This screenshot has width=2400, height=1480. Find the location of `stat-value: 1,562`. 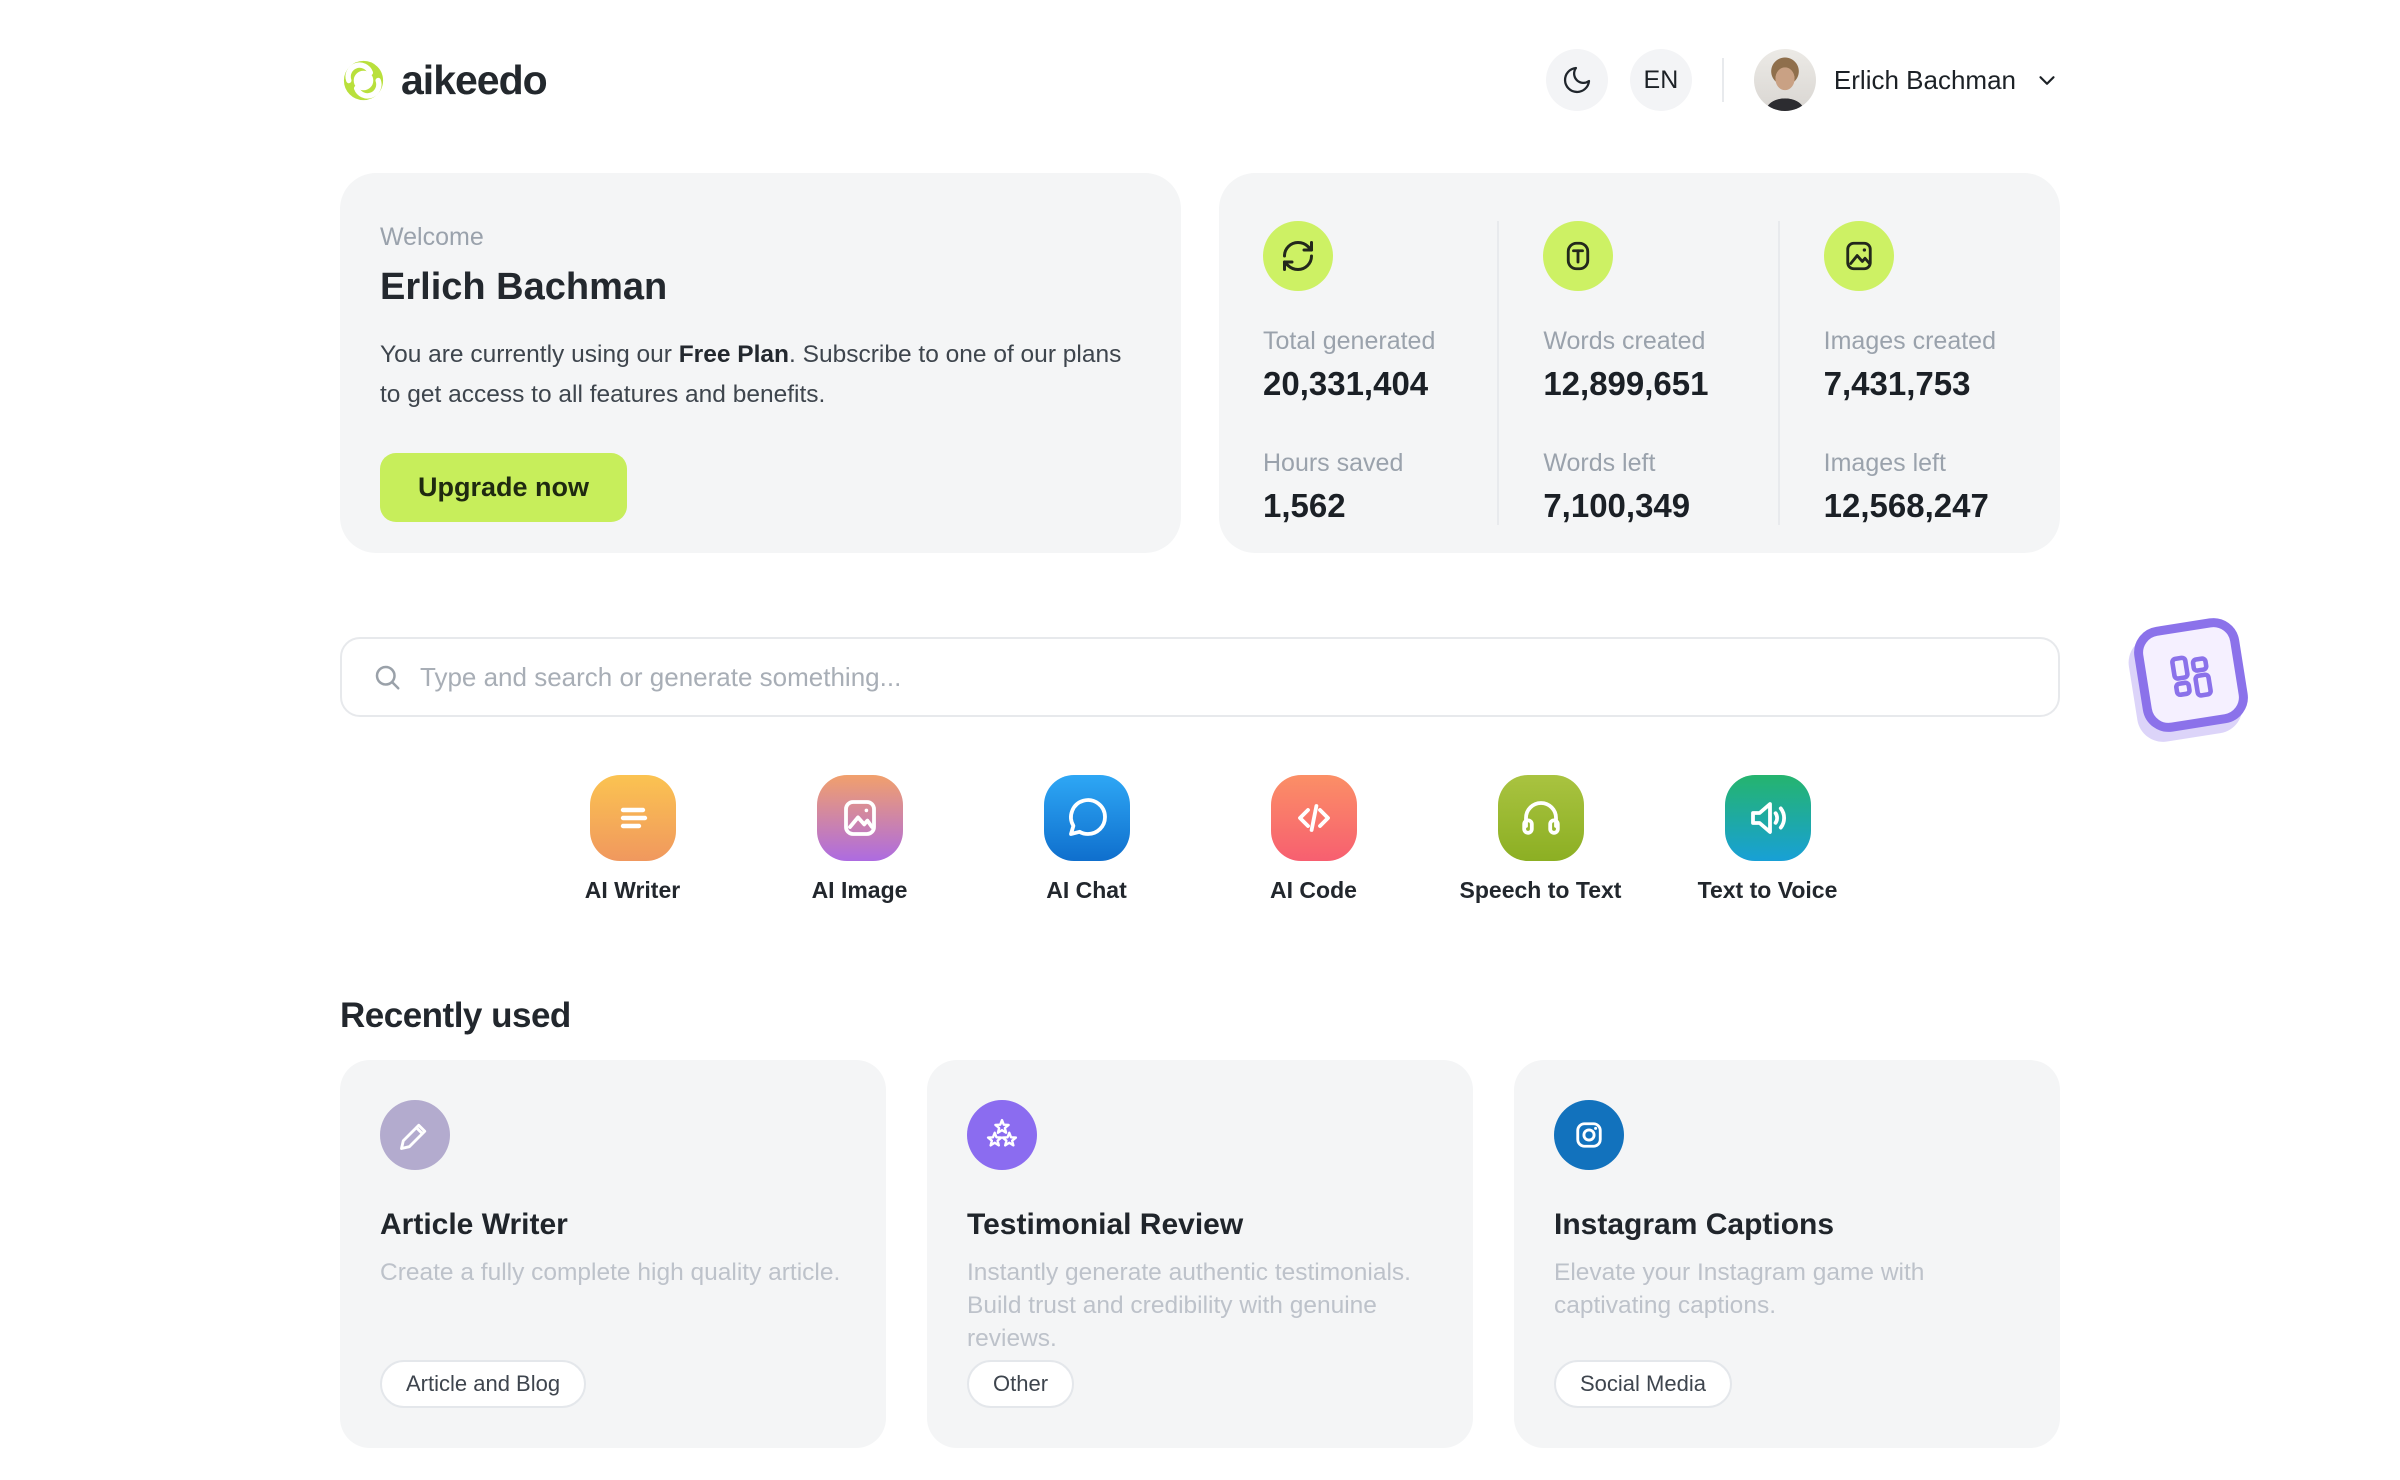

stat-value: 1,562 is located at coordinates (1304, 505).